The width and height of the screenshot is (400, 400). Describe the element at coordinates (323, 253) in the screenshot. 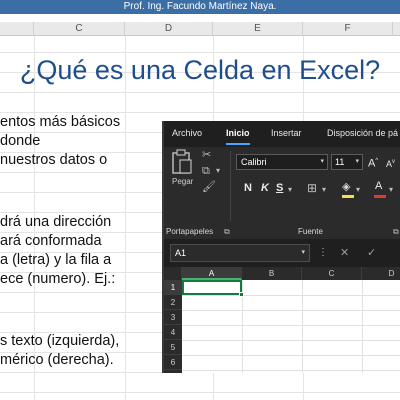

I see `more-options-icon: ⋮` at that location.